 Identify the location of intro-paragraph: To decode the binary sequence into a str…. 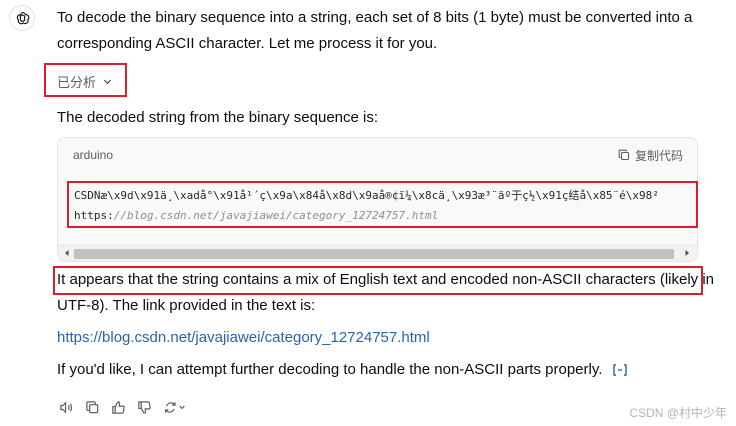
(375, 30).